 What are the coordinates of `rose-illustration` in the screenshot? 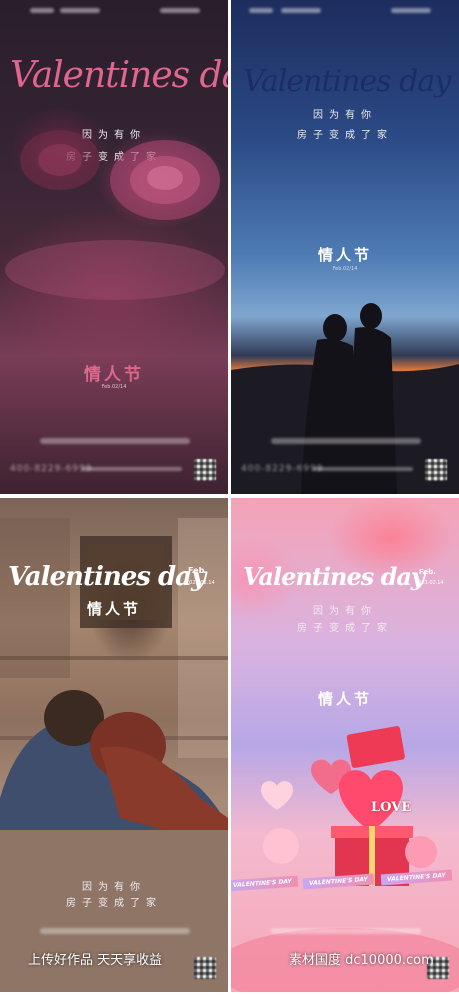 It's located at (115, 215).